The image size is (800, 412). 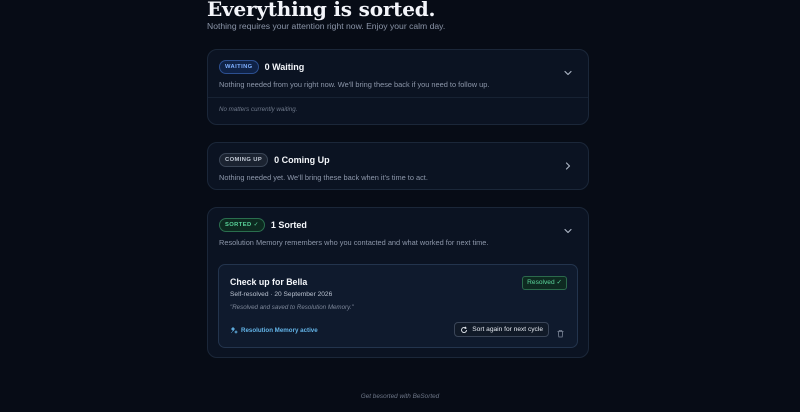 What do you see at coordinates (281, 294) in the screenshot?
I see `sorted-item-meta: Self-resolved · 20 September 2026` at bounding box center [281, 294].